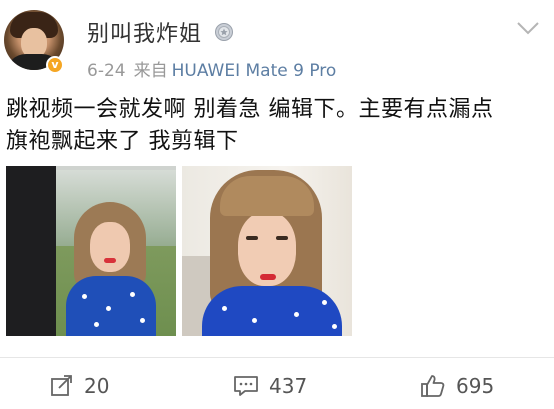 This screenshot has width=554, height=409. What do you see at coordinates (250, 109) in the screenshot?
I see `post-text-line: 跳视频一会就发啊 别着急 编辑下。主要有点漏点` at bounding box center [250, 109].